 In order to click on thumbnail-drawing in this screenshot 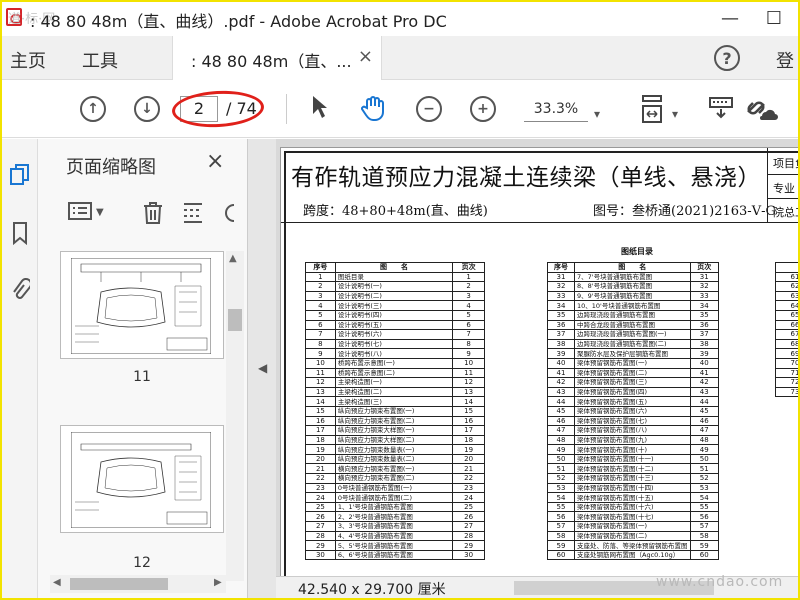, I will do `click(141, 480)`.